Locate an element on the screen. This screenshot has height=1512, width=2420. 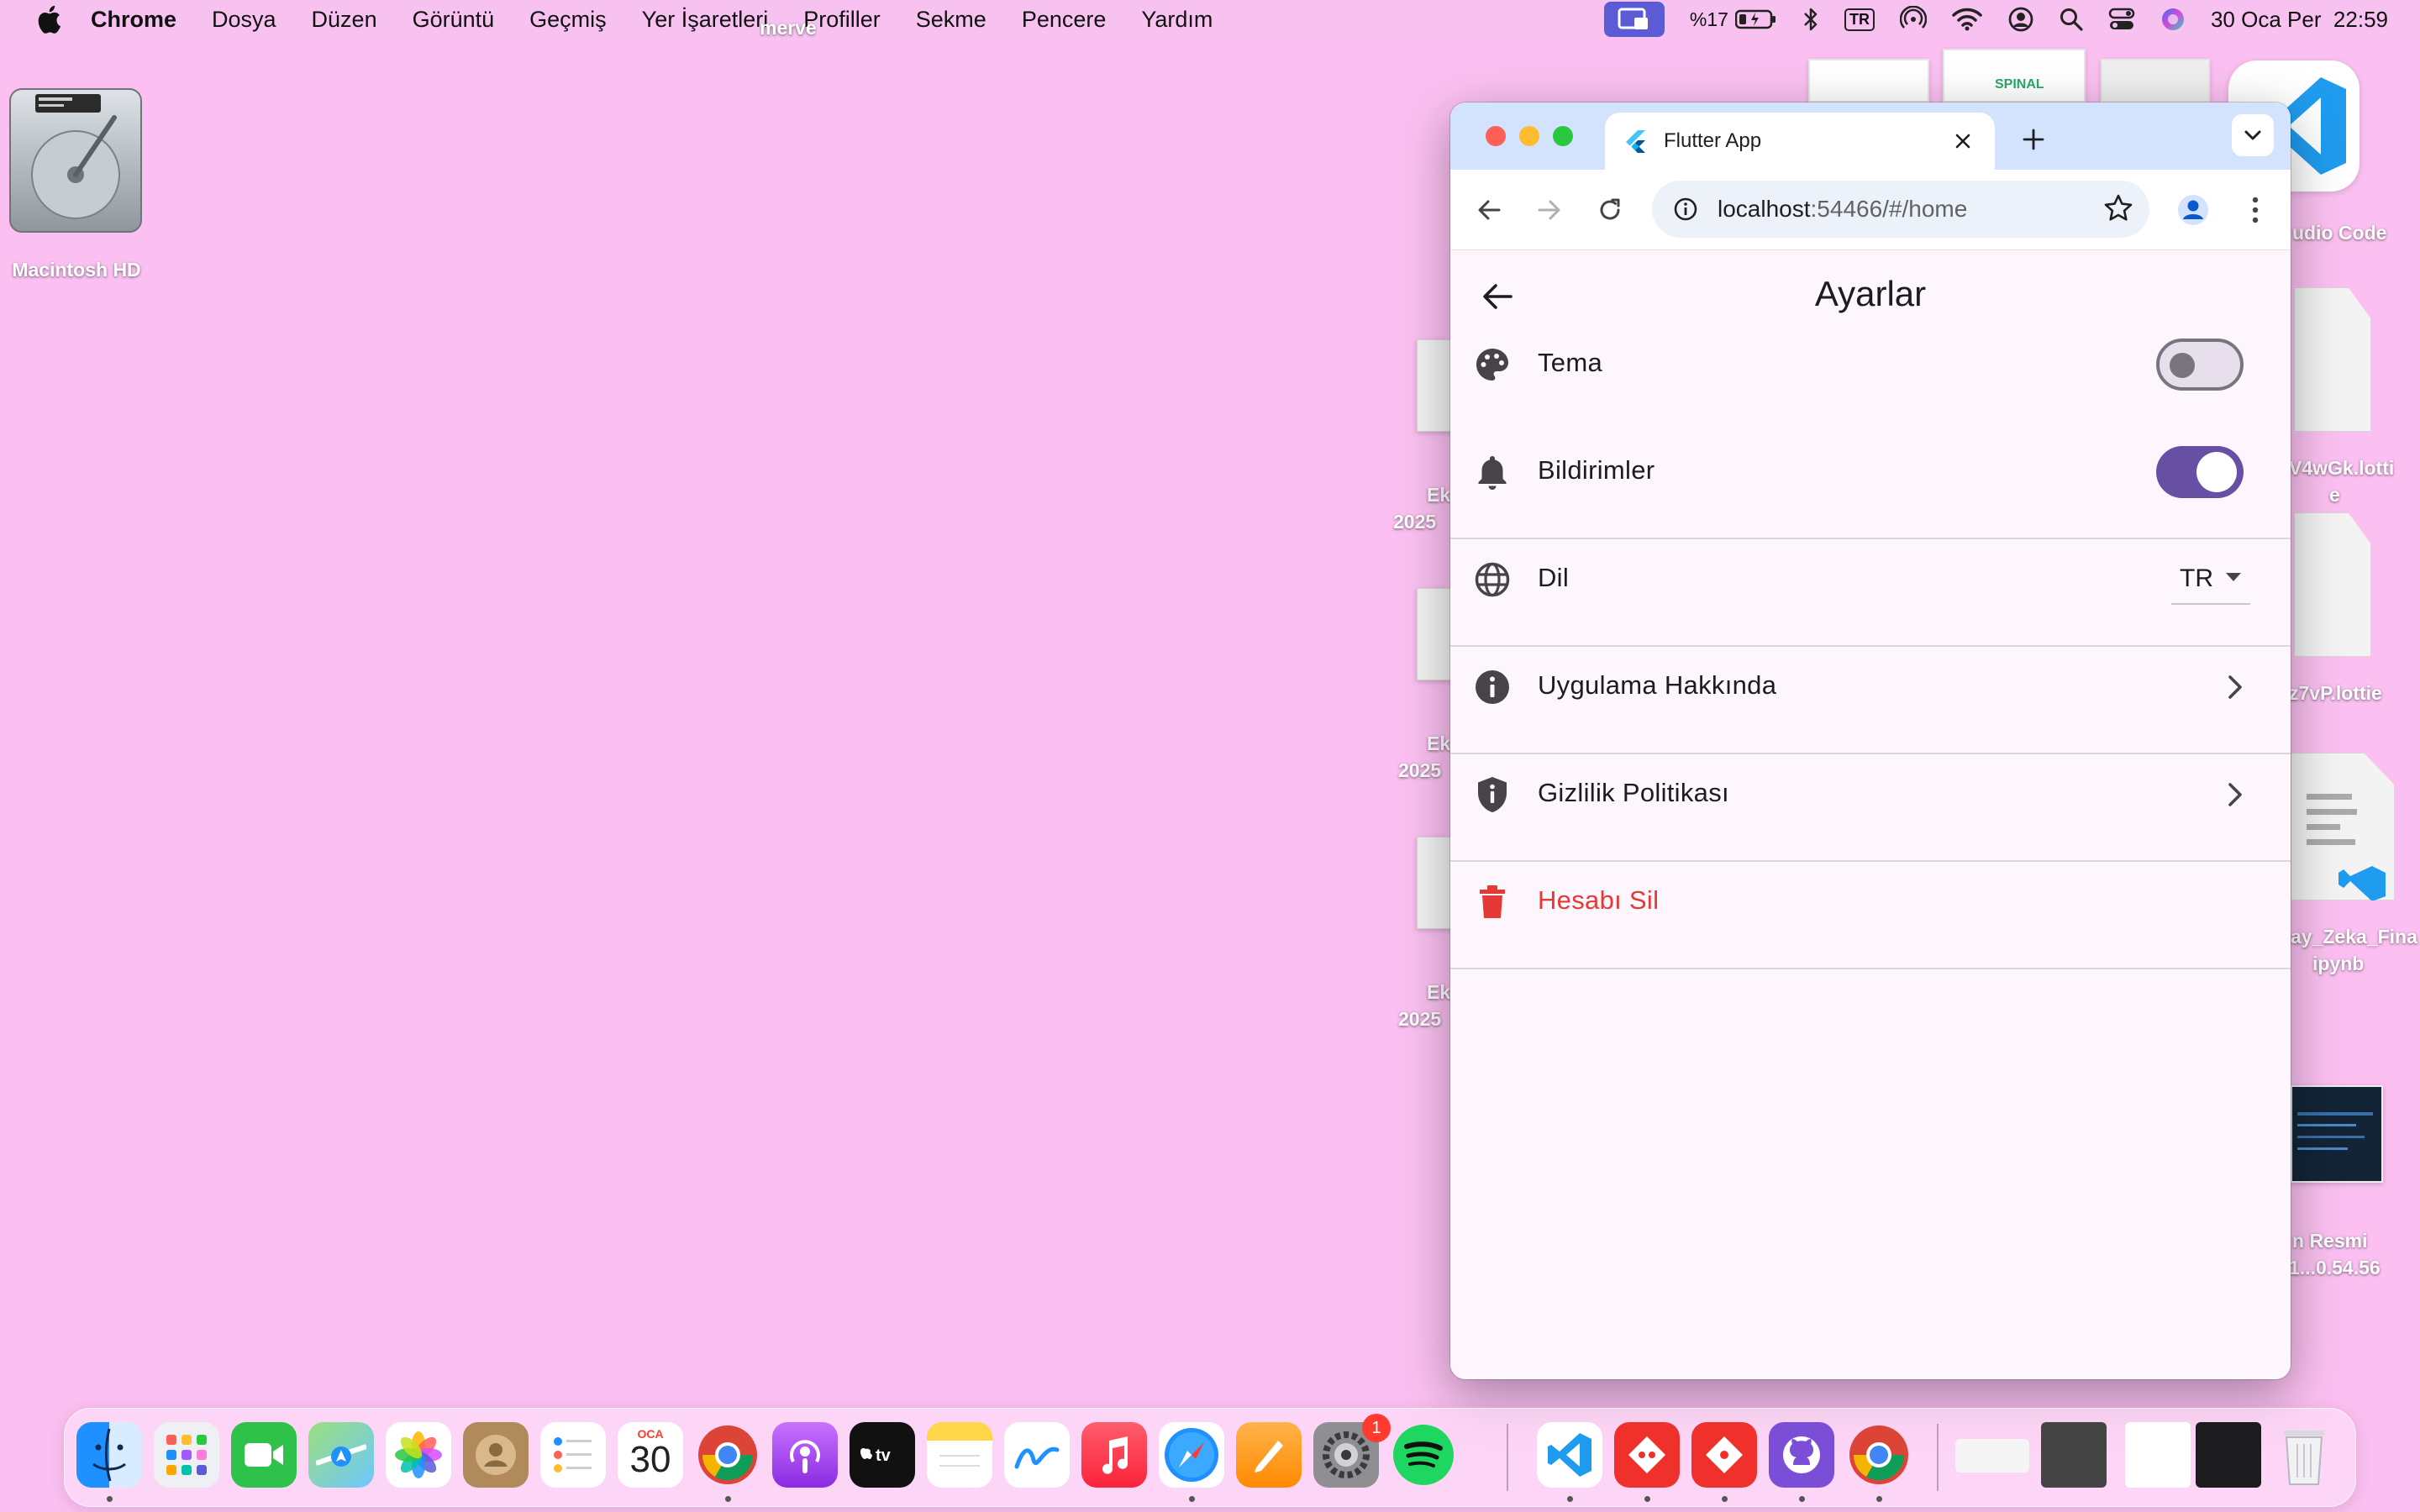
globe-icon is located at coordinates (1493, 579).